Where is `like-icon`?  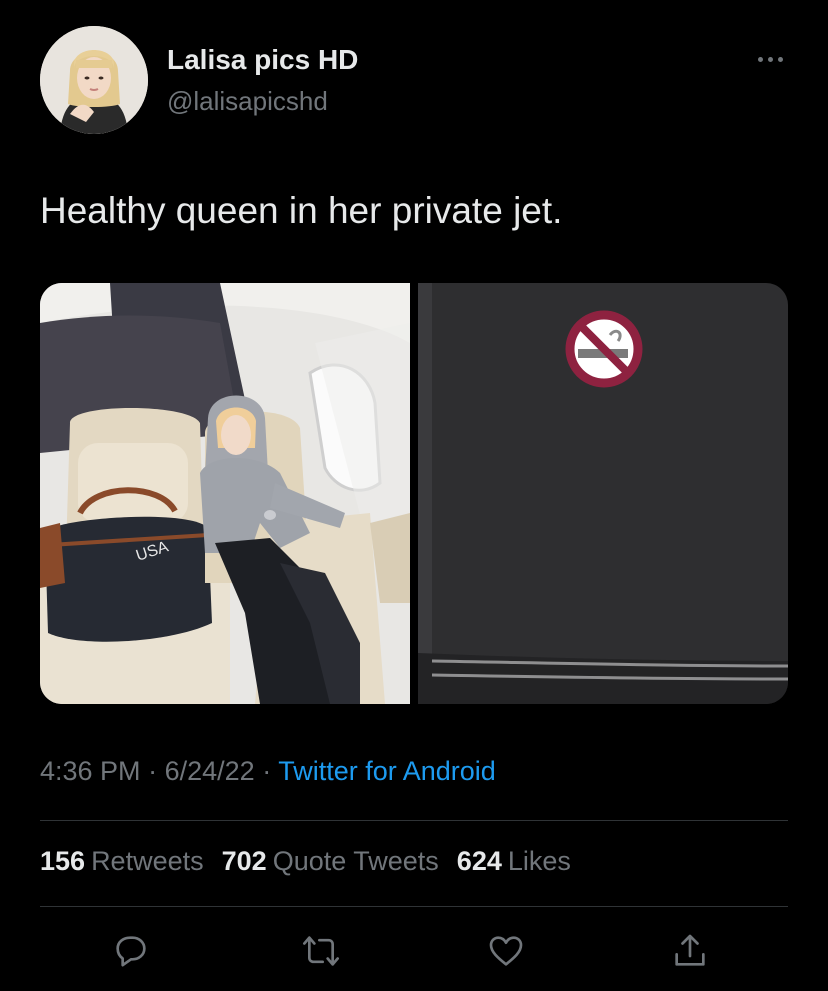 like-icon is located at coordinates (506, 951).